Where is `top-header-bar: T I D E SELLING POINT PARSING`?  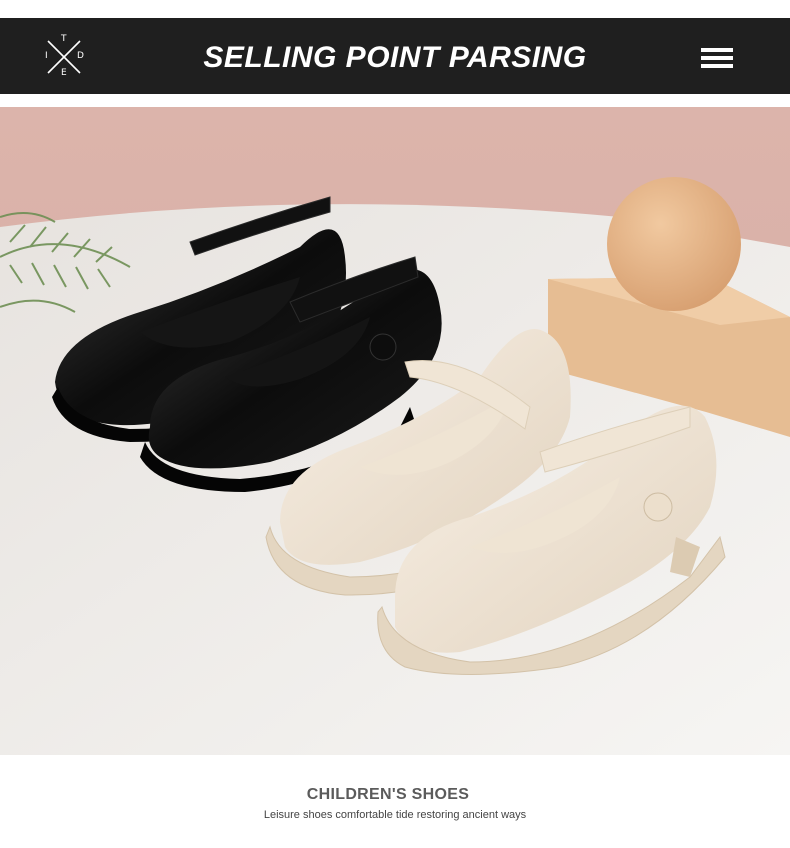 top-header-bar: T I D E SELLING POINT PARSING is located at coordinates (395, 56).